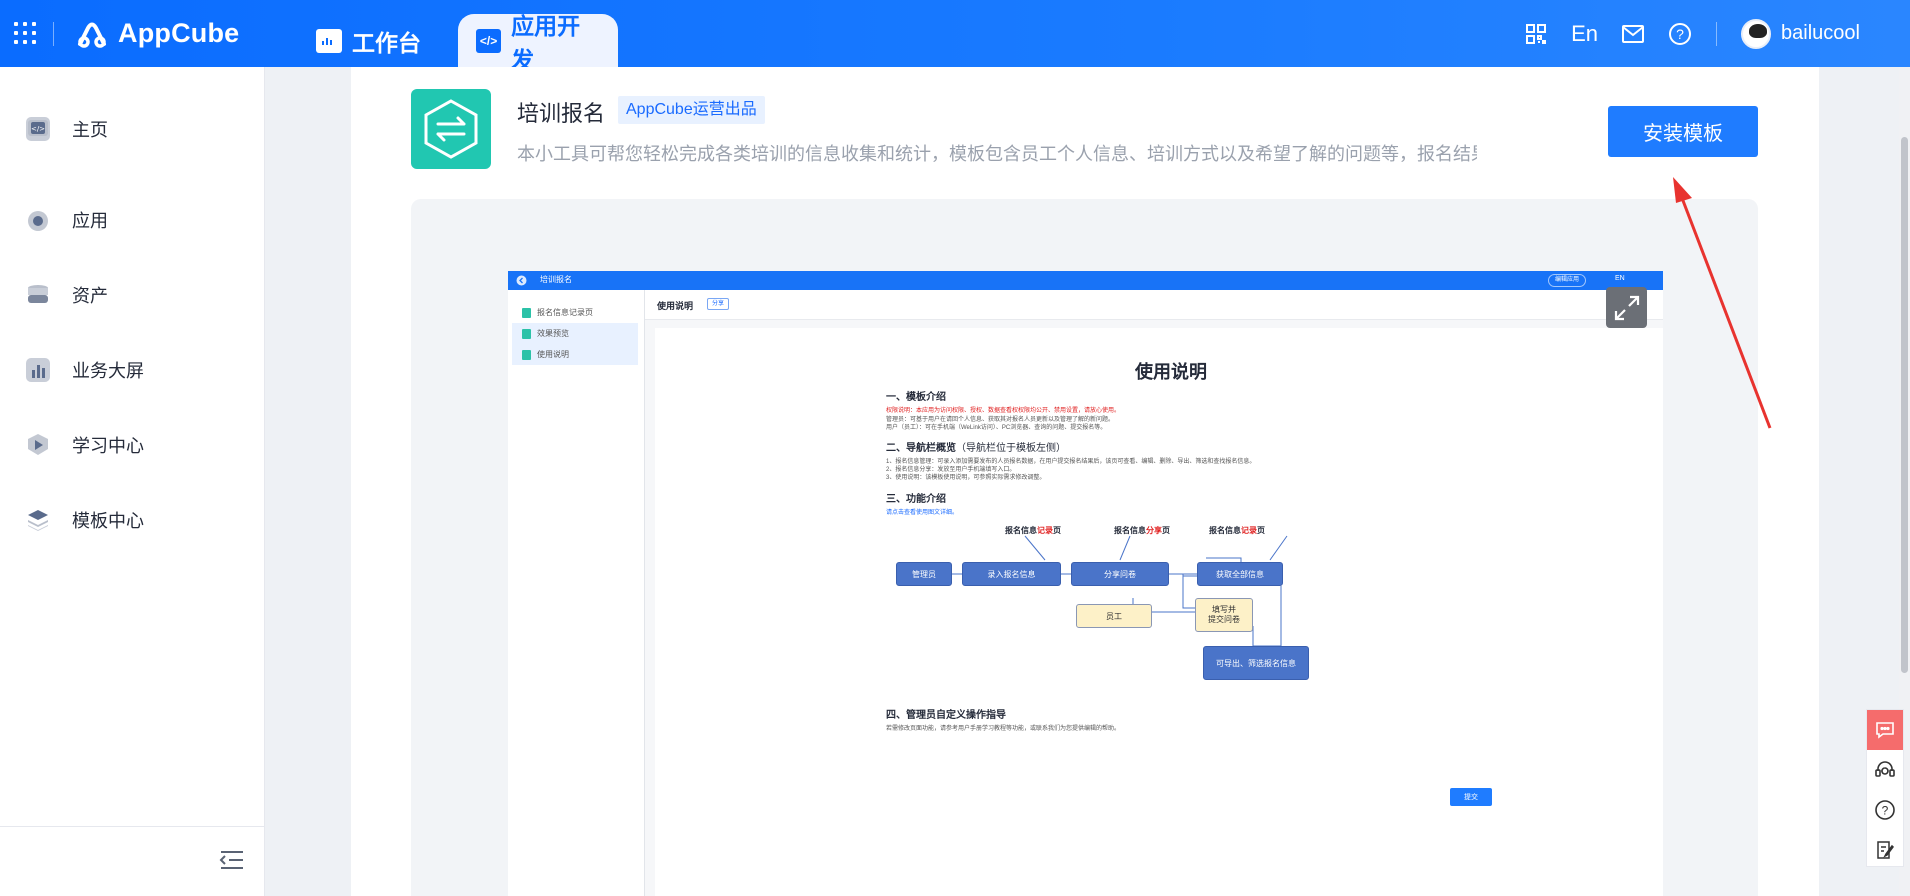 The width and height of the screenshot is (1910, 896). Describe the element at coordinates (38, 520) in the screenshot. I see `layers-icon` at that location.